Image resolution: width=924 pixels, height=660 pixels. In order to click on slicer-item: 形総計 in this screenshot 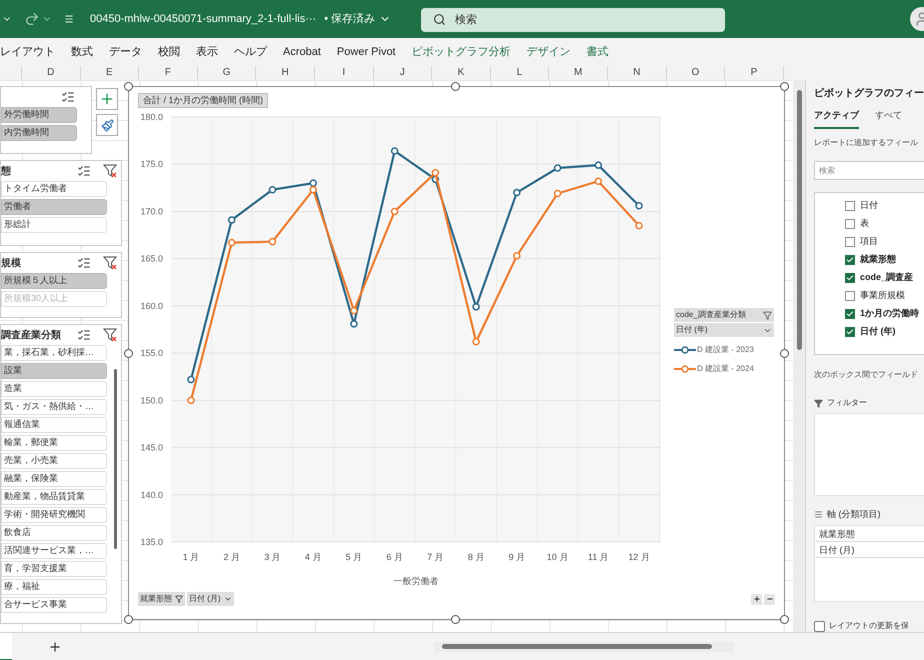, I will do `click(54, 225)`.